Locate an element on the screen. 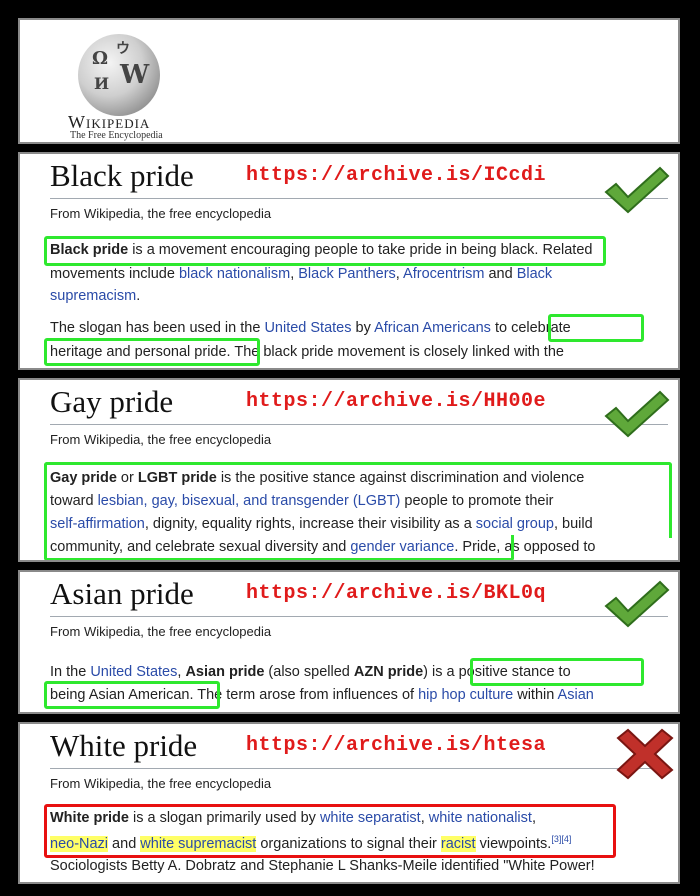 The height and width of the screenshot is (896, 700). article-link: Asian is located at coordinates (576, 695).